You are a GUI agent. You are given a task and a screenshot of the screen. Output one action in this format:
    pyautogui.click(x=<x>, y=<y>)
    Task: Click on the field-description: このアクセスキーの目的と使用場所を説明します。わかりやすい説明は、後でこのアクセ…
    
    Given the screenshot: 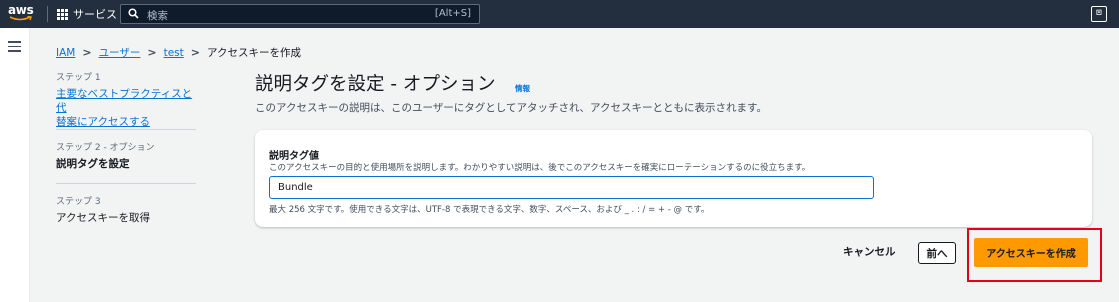 What is the action you would take?
    pyautogui.click(x=540, y=168)
    